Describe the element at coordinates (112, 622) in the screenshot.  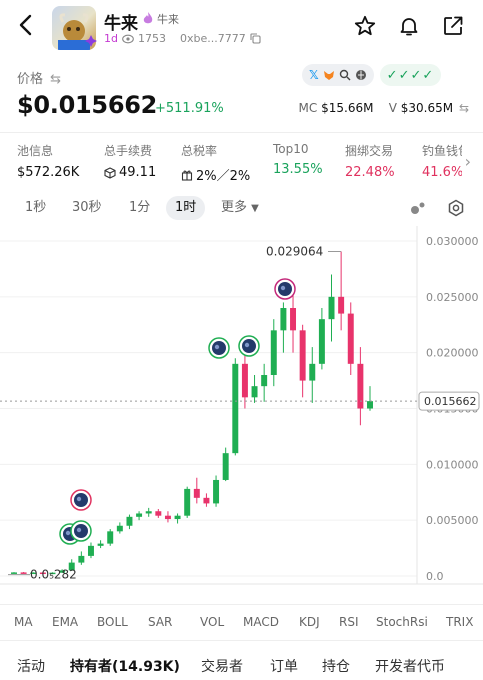
I see `indicator-boll: BOLL` at that location.